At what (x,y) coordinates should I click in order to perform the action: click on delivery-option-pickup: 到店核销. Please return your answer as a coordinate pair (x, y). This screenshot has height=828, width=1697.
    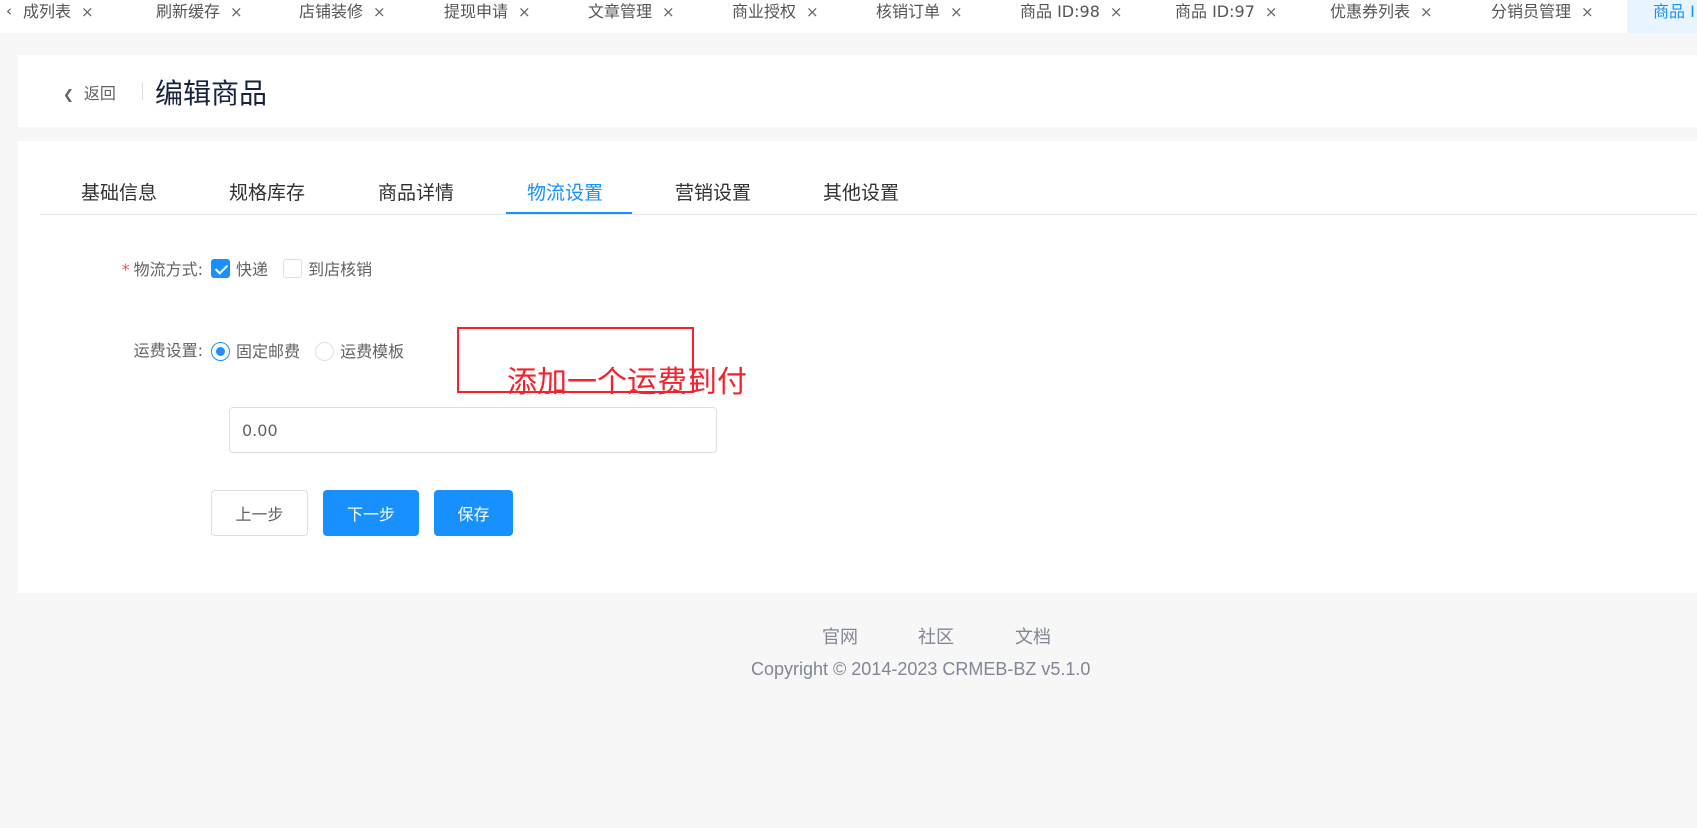
    Looking at the image, I should click on (327, 268).